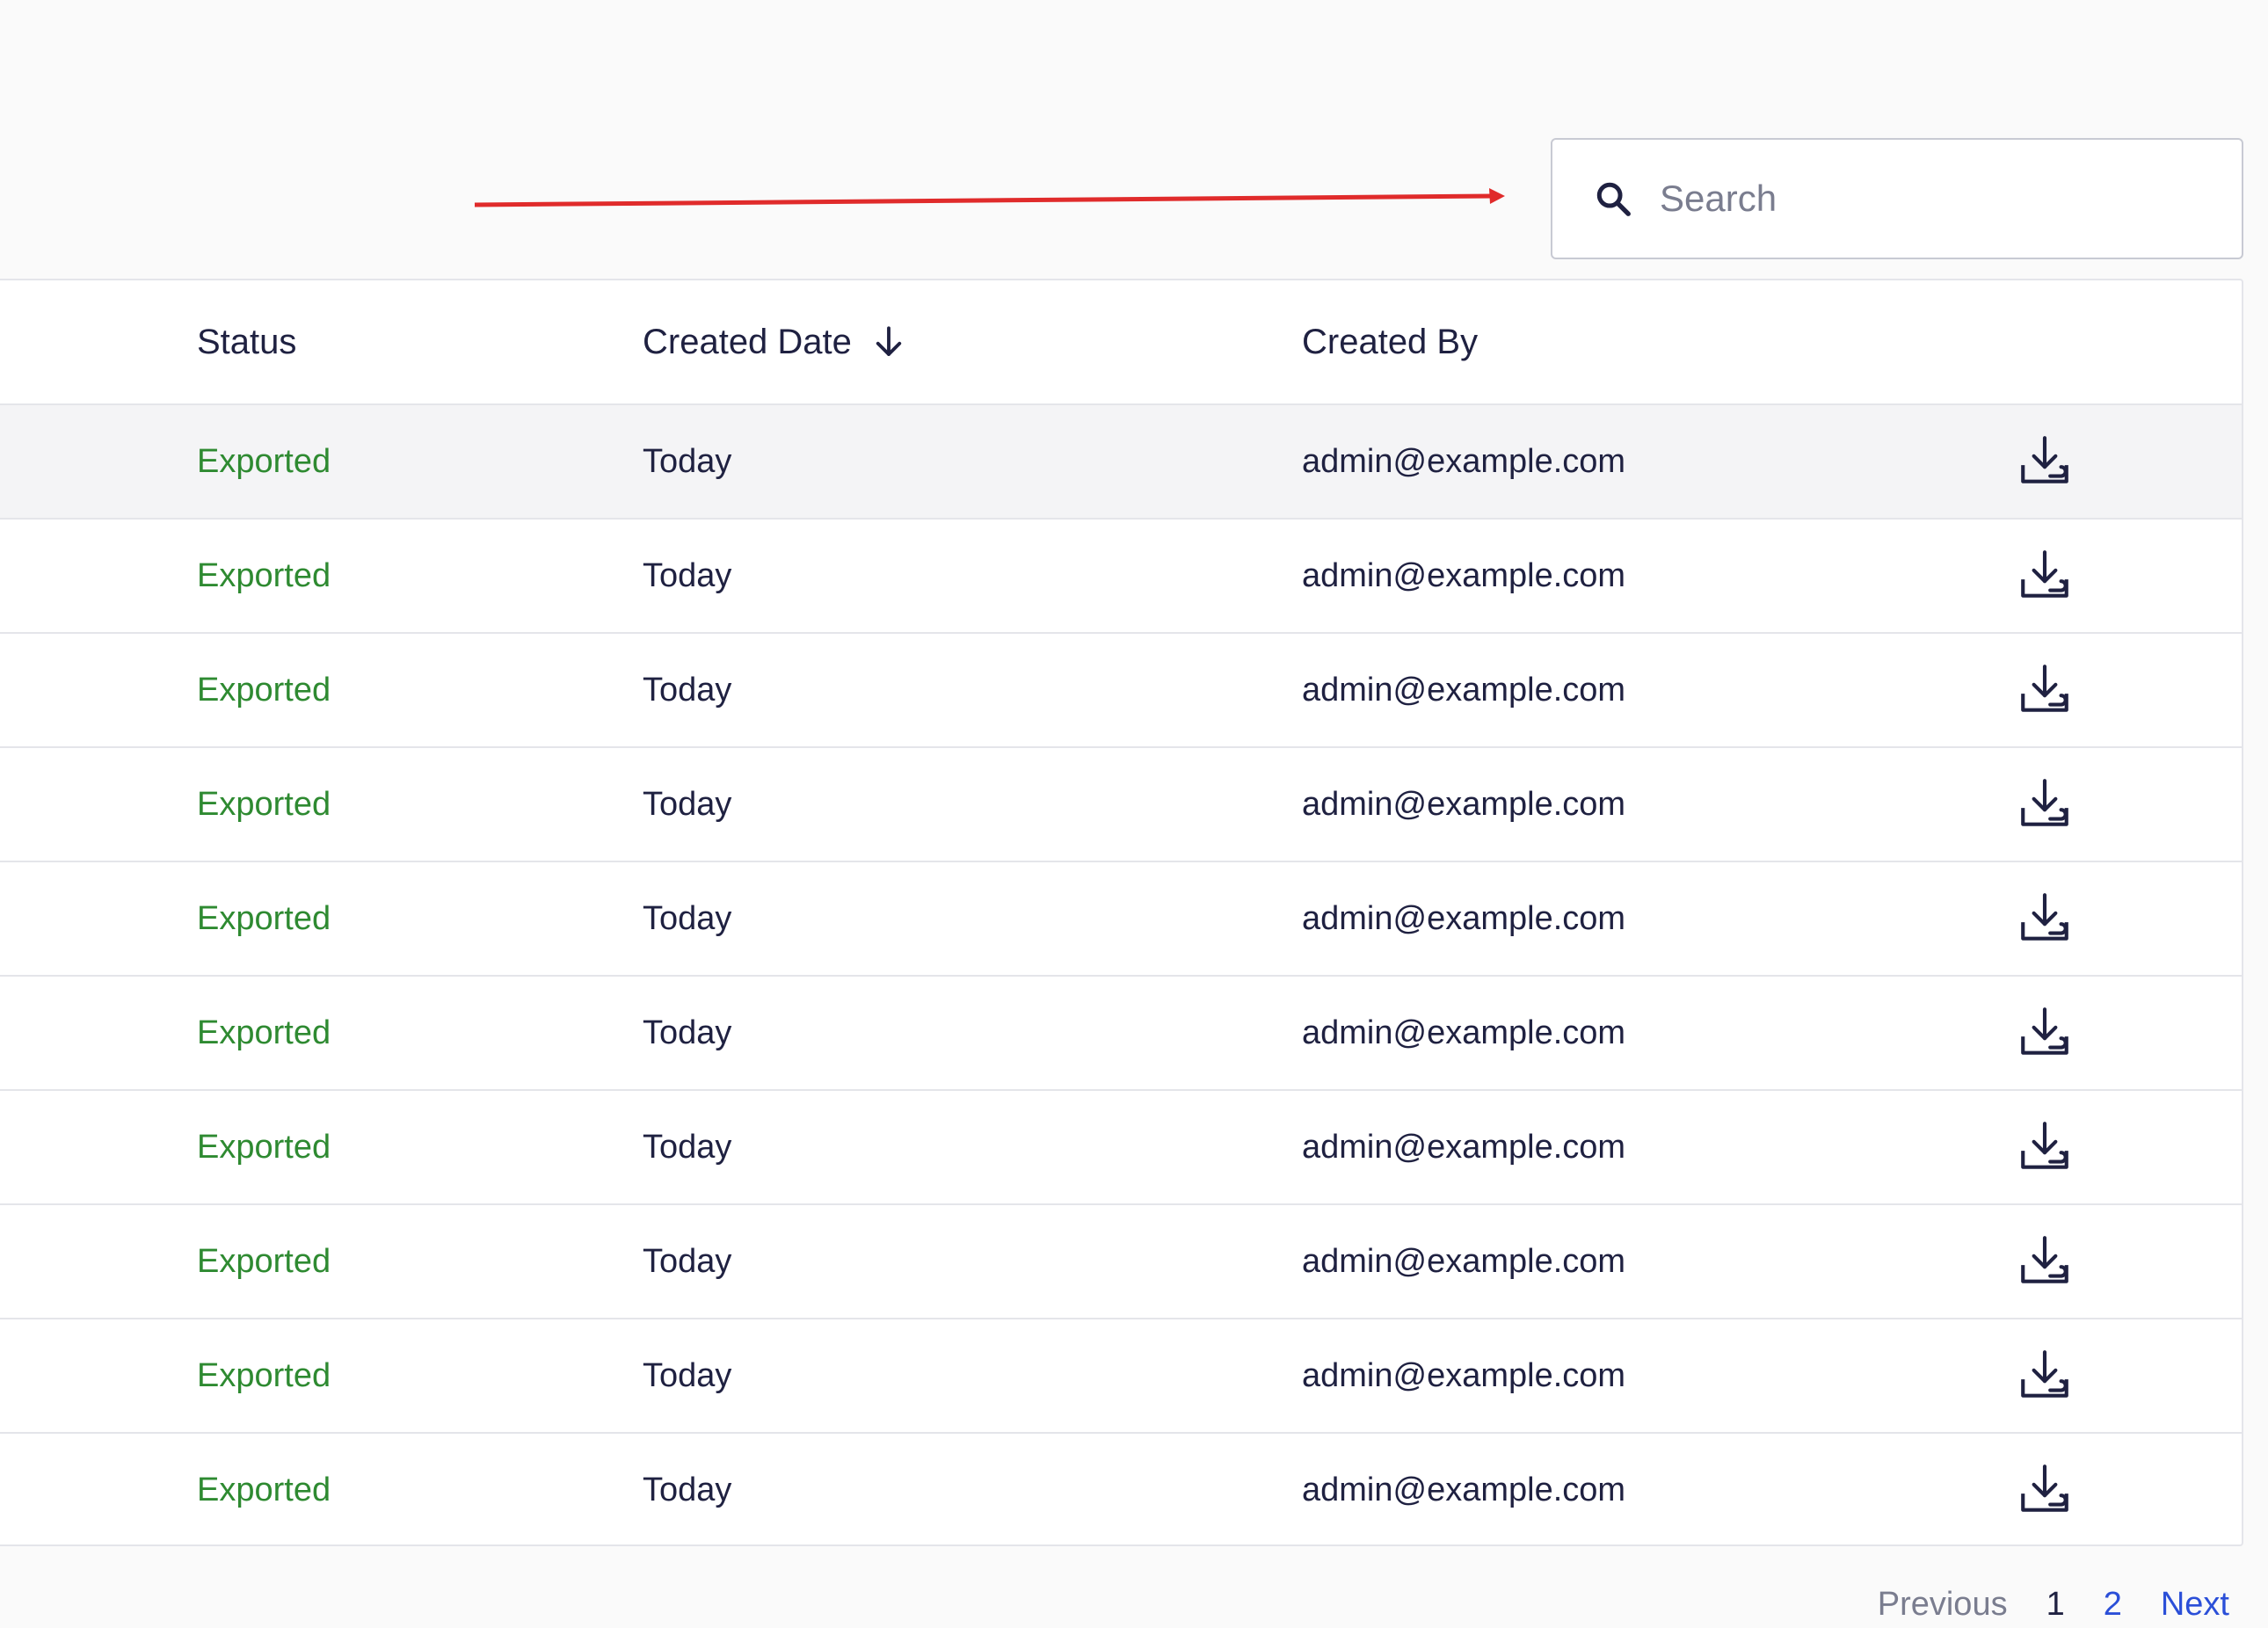 This screenshot has width=2268, height=1628. Describe the element at coordinates (1943, 1605) in the screenshot. I see `pagination-previous: Previous` at that location.